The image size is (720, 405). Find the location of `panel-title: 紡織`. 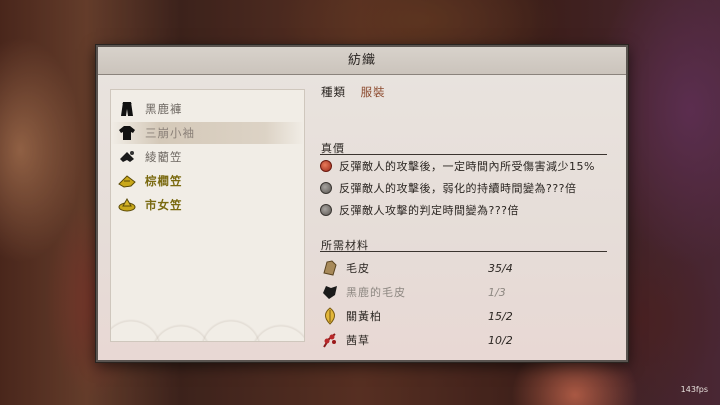

panel-title: 紡織 is located at coordinates (362, 61).